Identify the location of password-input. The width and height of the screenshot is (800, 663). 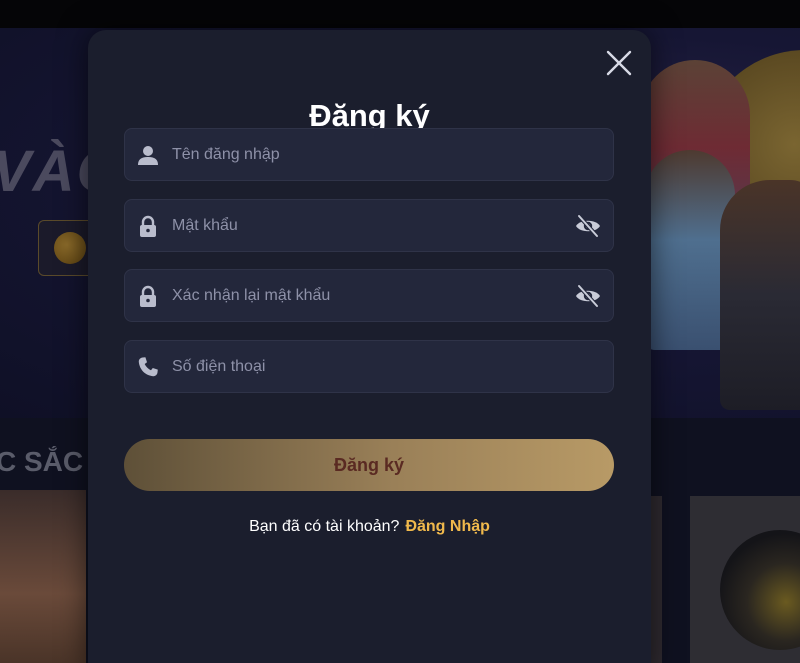
(367, 225).